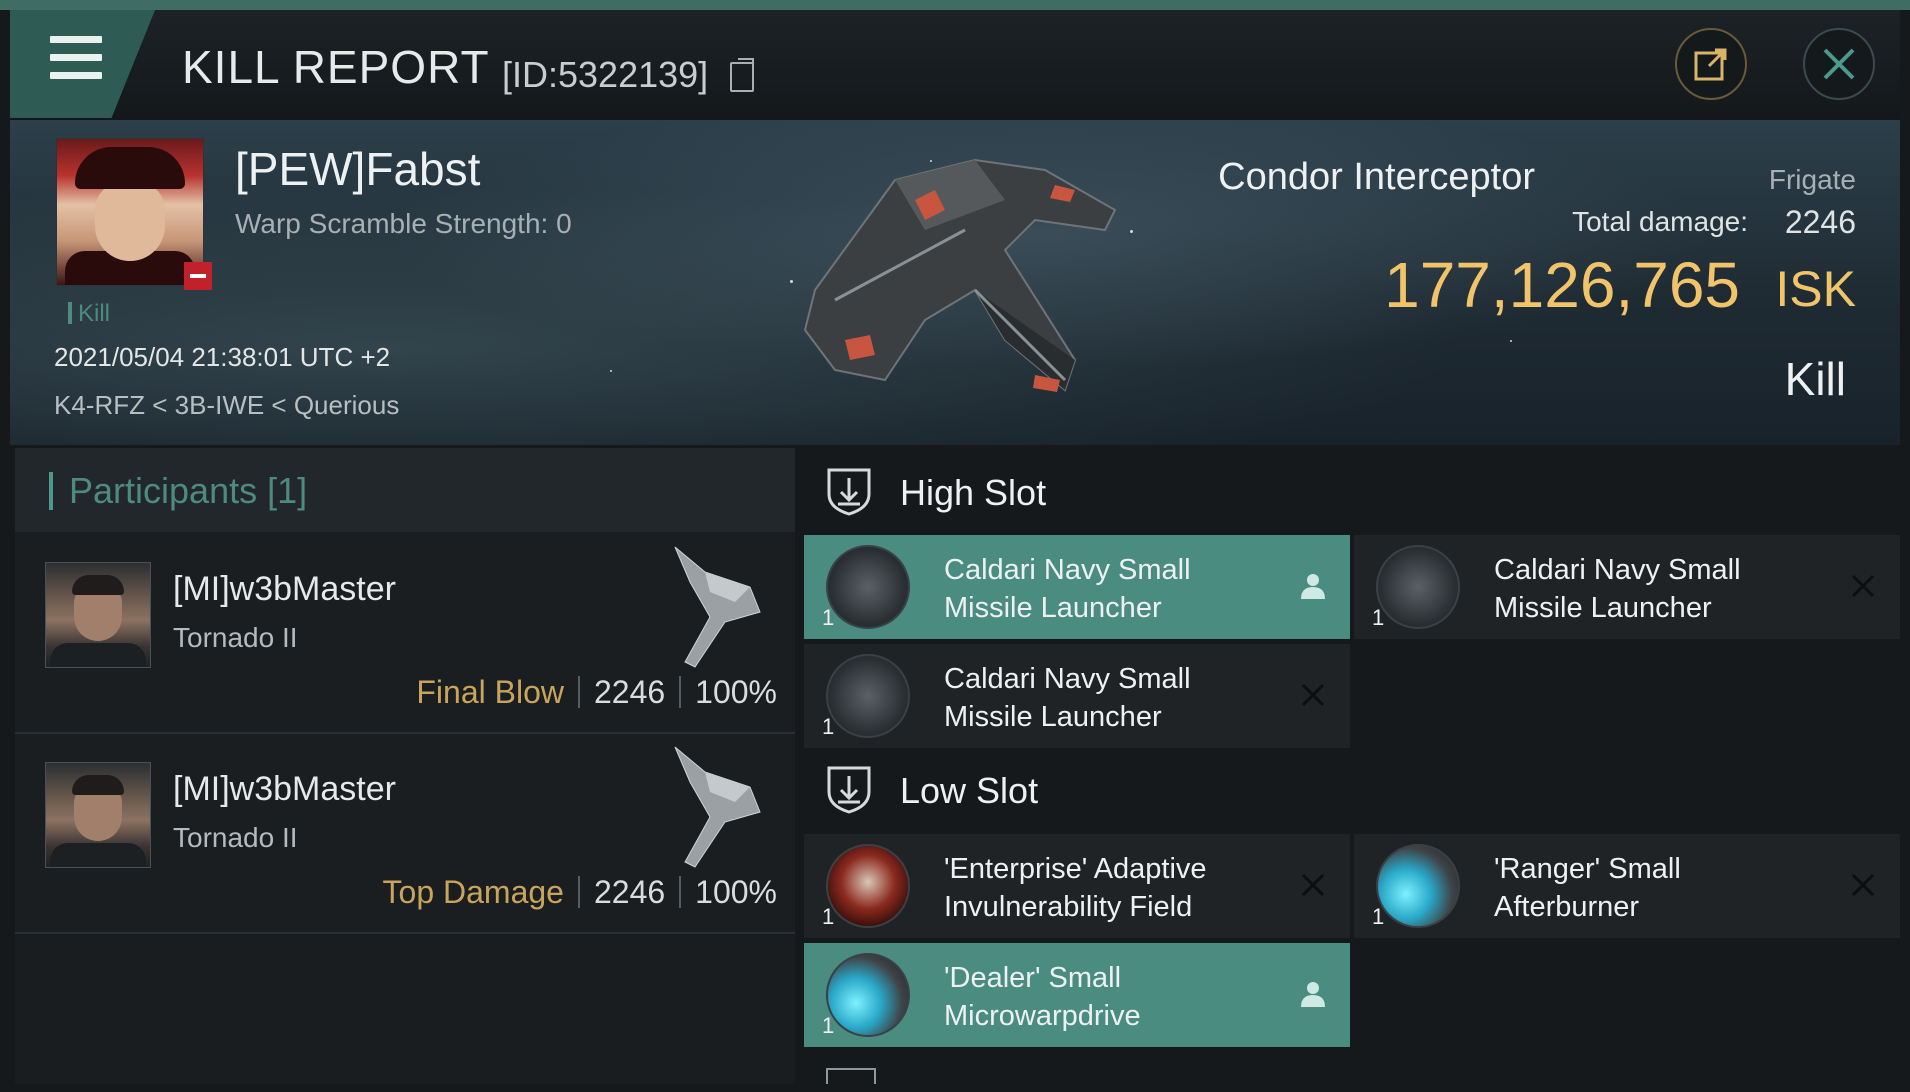 This screenshot has height=1092, width=1910. I want to click on module-name: 'Ranger' Small Afterburner, so click(1587, 888).